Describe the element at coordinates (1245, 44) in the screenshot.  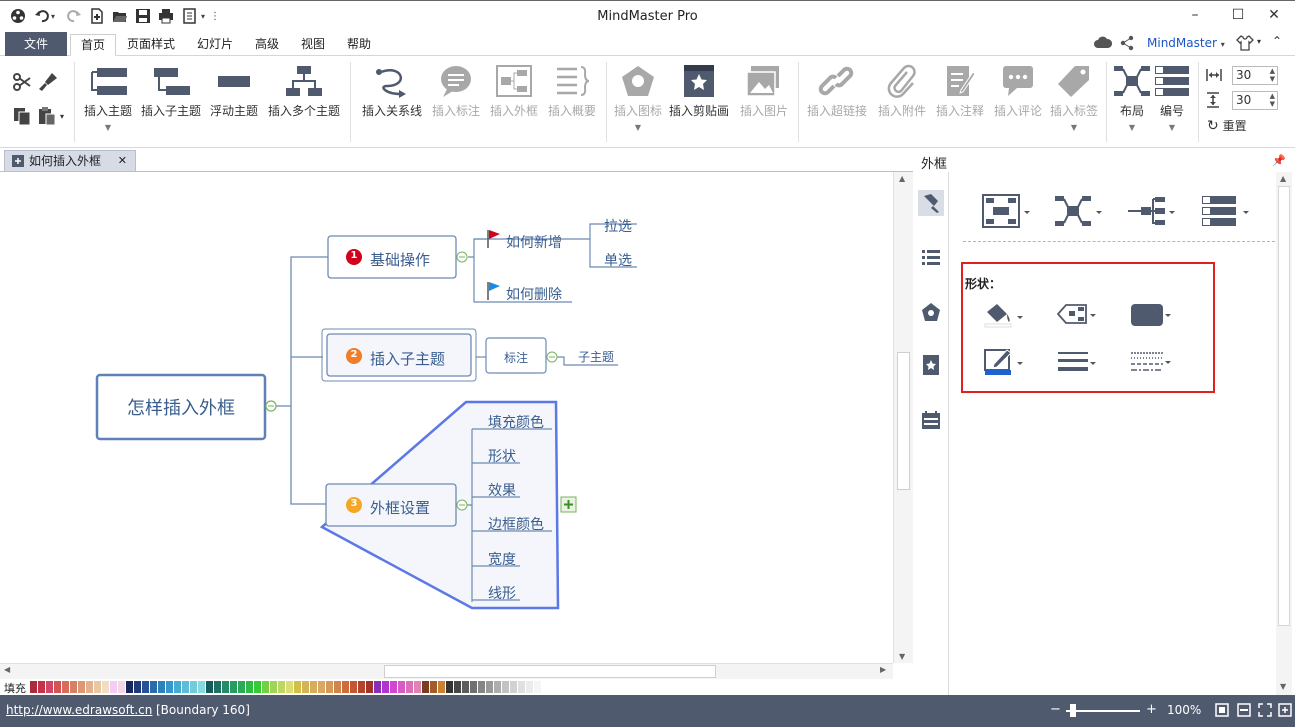
I see `theme-shirt-icon` at that location.